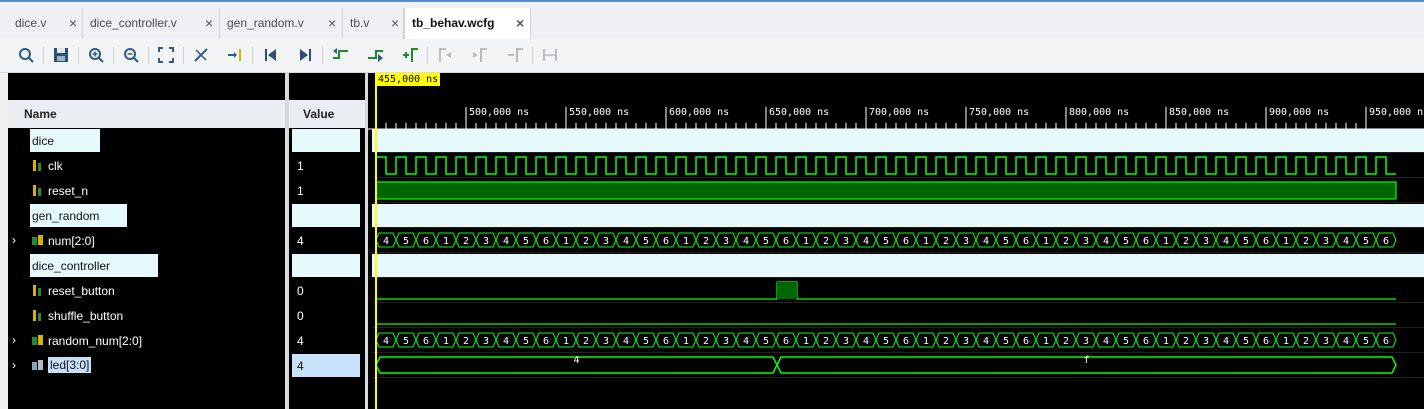  What do you see at coordinates (43, 141) in the screenshot?
I see `group-name: dice` at bounding box center [43, 141].